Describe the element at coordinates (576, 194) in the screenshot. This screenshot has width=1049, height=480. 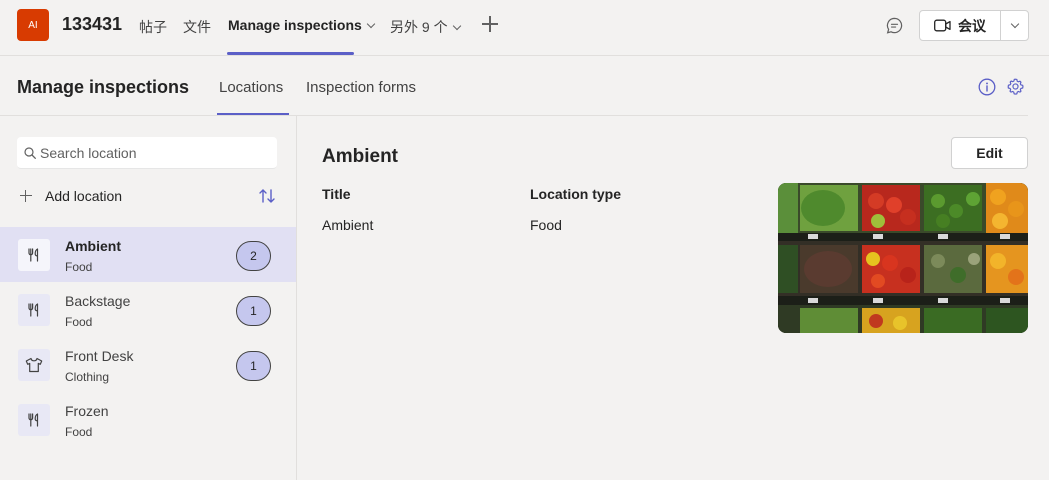
I see `location-type-field-label: Location type` at that location.